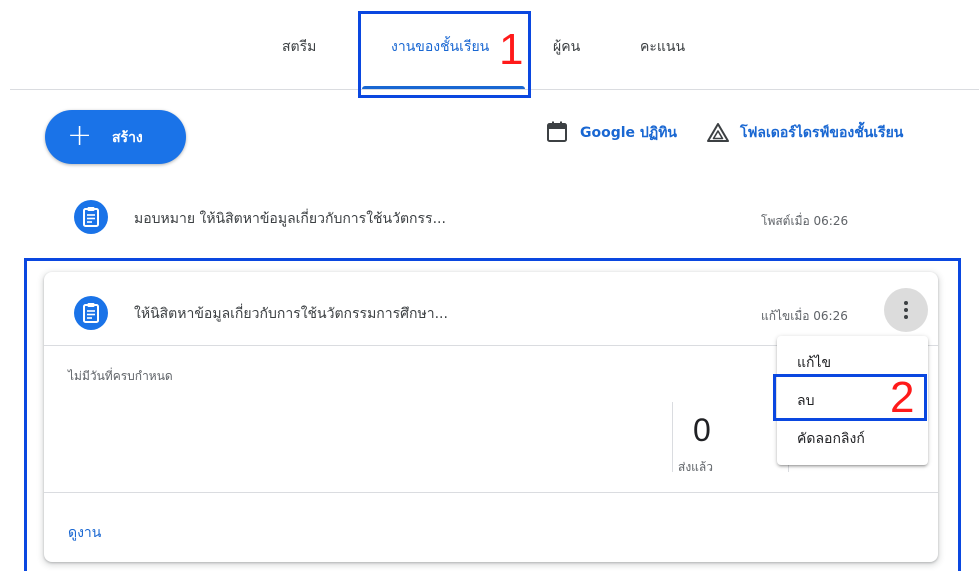 Image resolution: width=979 pixels, height=571 pixels. Describe the element at coordinates (718, 132) in the screenshot. I see `drive-icon` at that location.